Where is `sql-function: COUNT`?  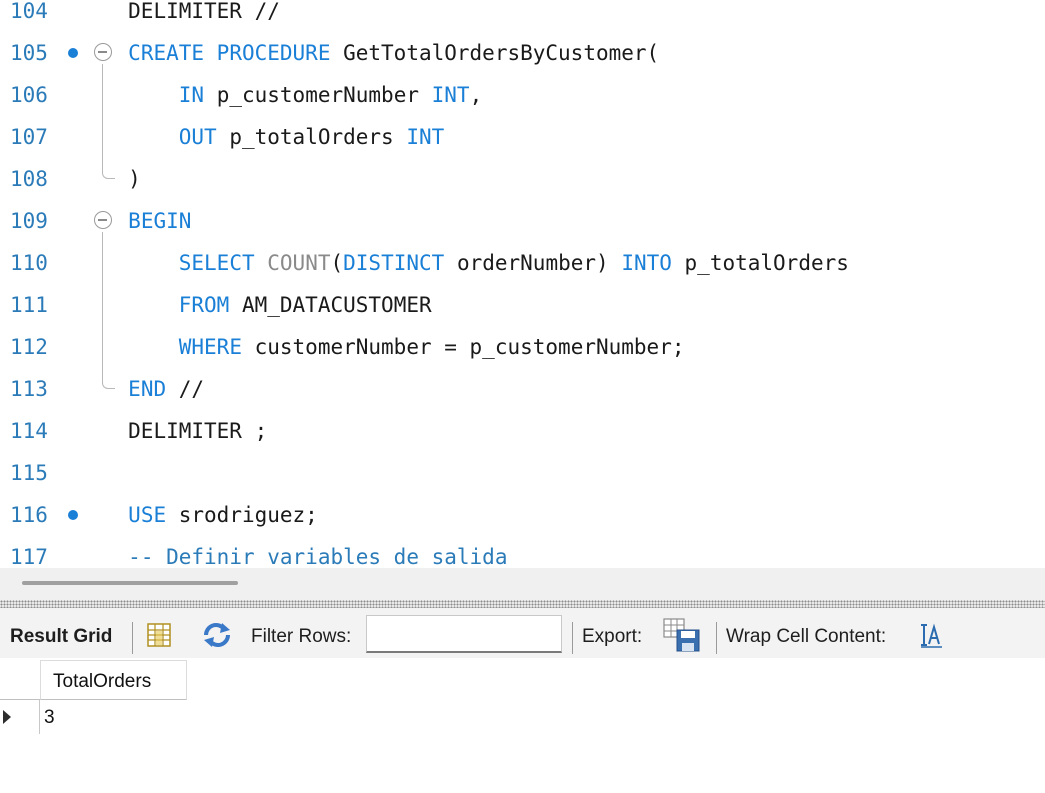
sql-function: COUNT is located at coordinates (299, 263).